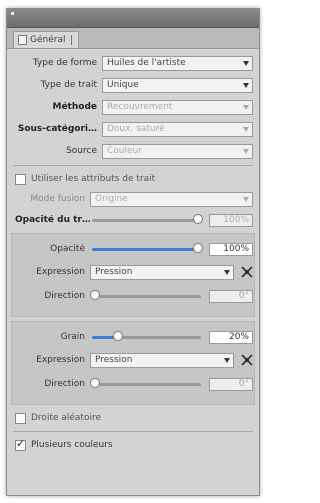 The height and width of the screenshot is (503, 320). I want to click on opacity-expression-row: Expression Pression, so click(134, 272).